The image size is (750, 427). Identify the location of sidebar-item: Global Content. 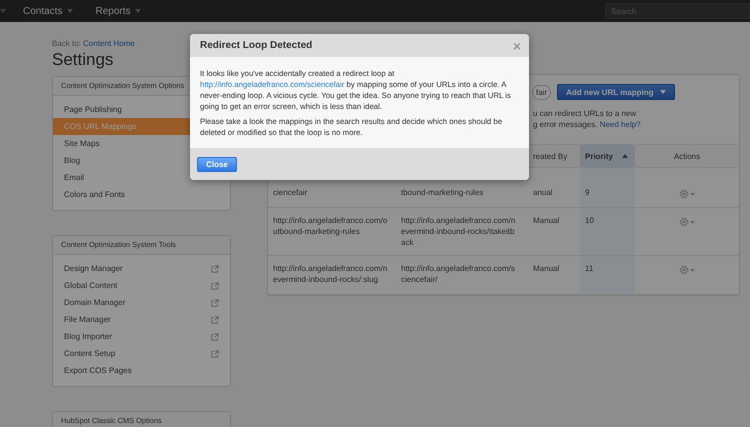
(141, 285).